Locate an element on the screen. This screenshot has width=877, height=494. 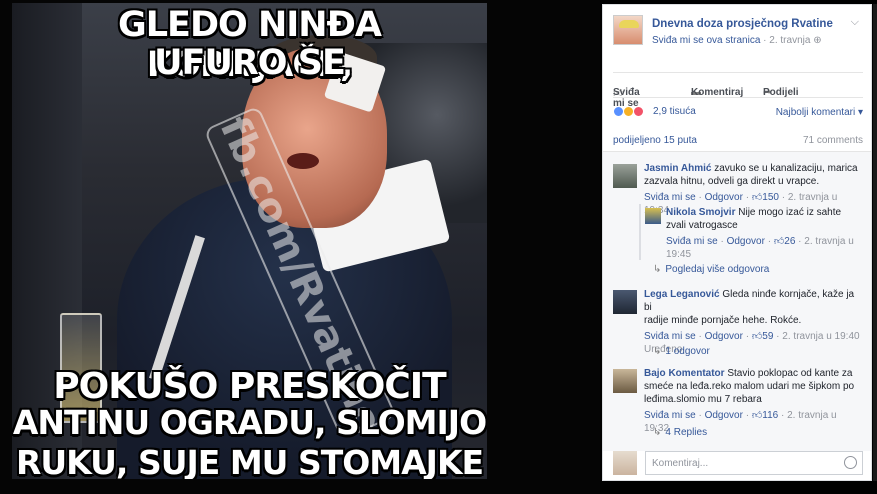
page-avatar is located at coordinates (628, 30).